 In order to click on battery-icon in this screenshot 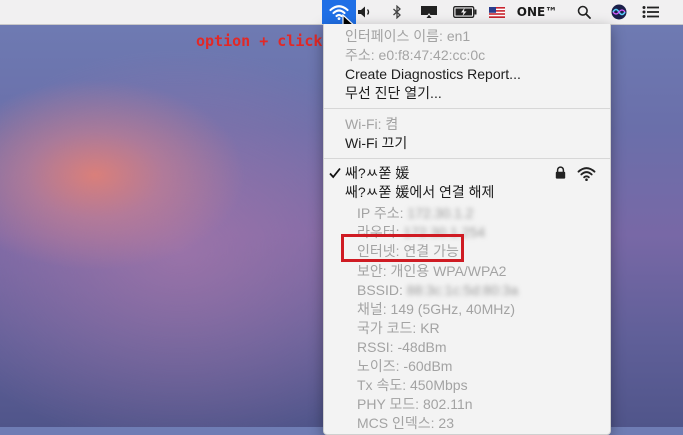, I will do `click(465, 12)`.